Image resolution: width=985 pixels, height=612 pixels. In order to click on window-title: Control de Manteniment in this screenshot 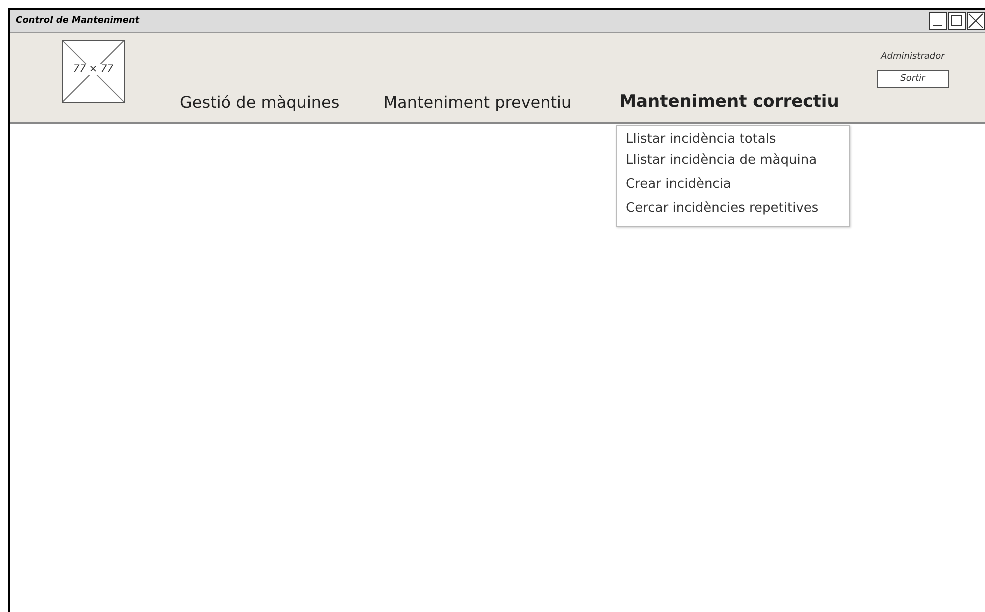, I will do `click(78, 21)`.